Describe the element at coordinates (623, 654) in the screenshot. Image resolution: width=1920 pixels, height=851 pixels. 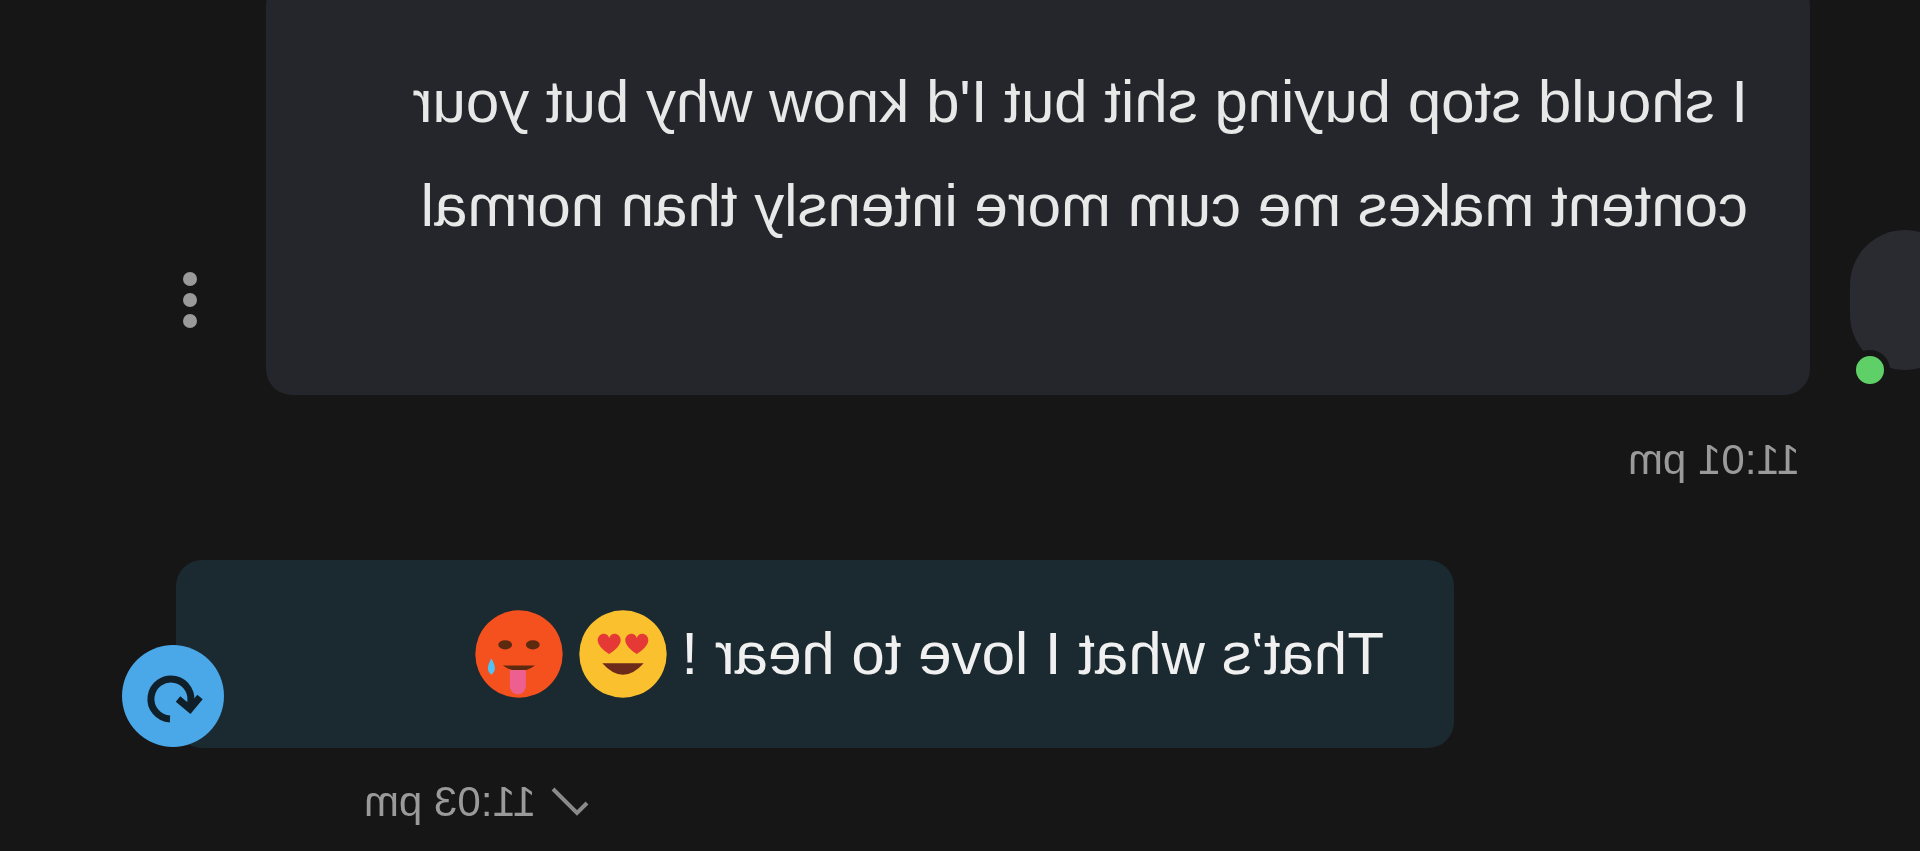
I see `heart-eyes-emoji-icon` at that location.